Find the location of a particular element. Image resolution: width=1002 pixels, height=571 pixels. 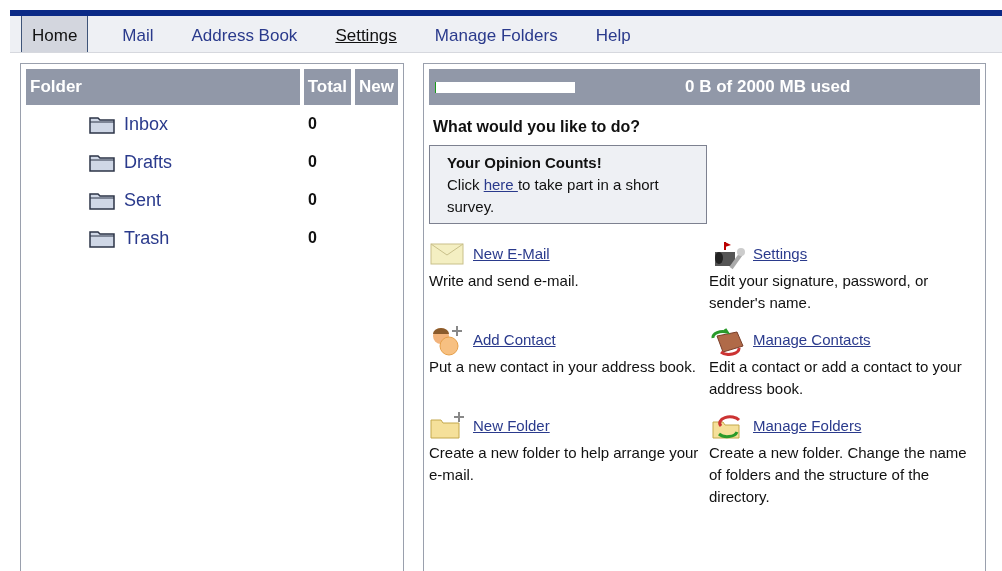

nav-tab: Settings is located at coordinates (366, 34).